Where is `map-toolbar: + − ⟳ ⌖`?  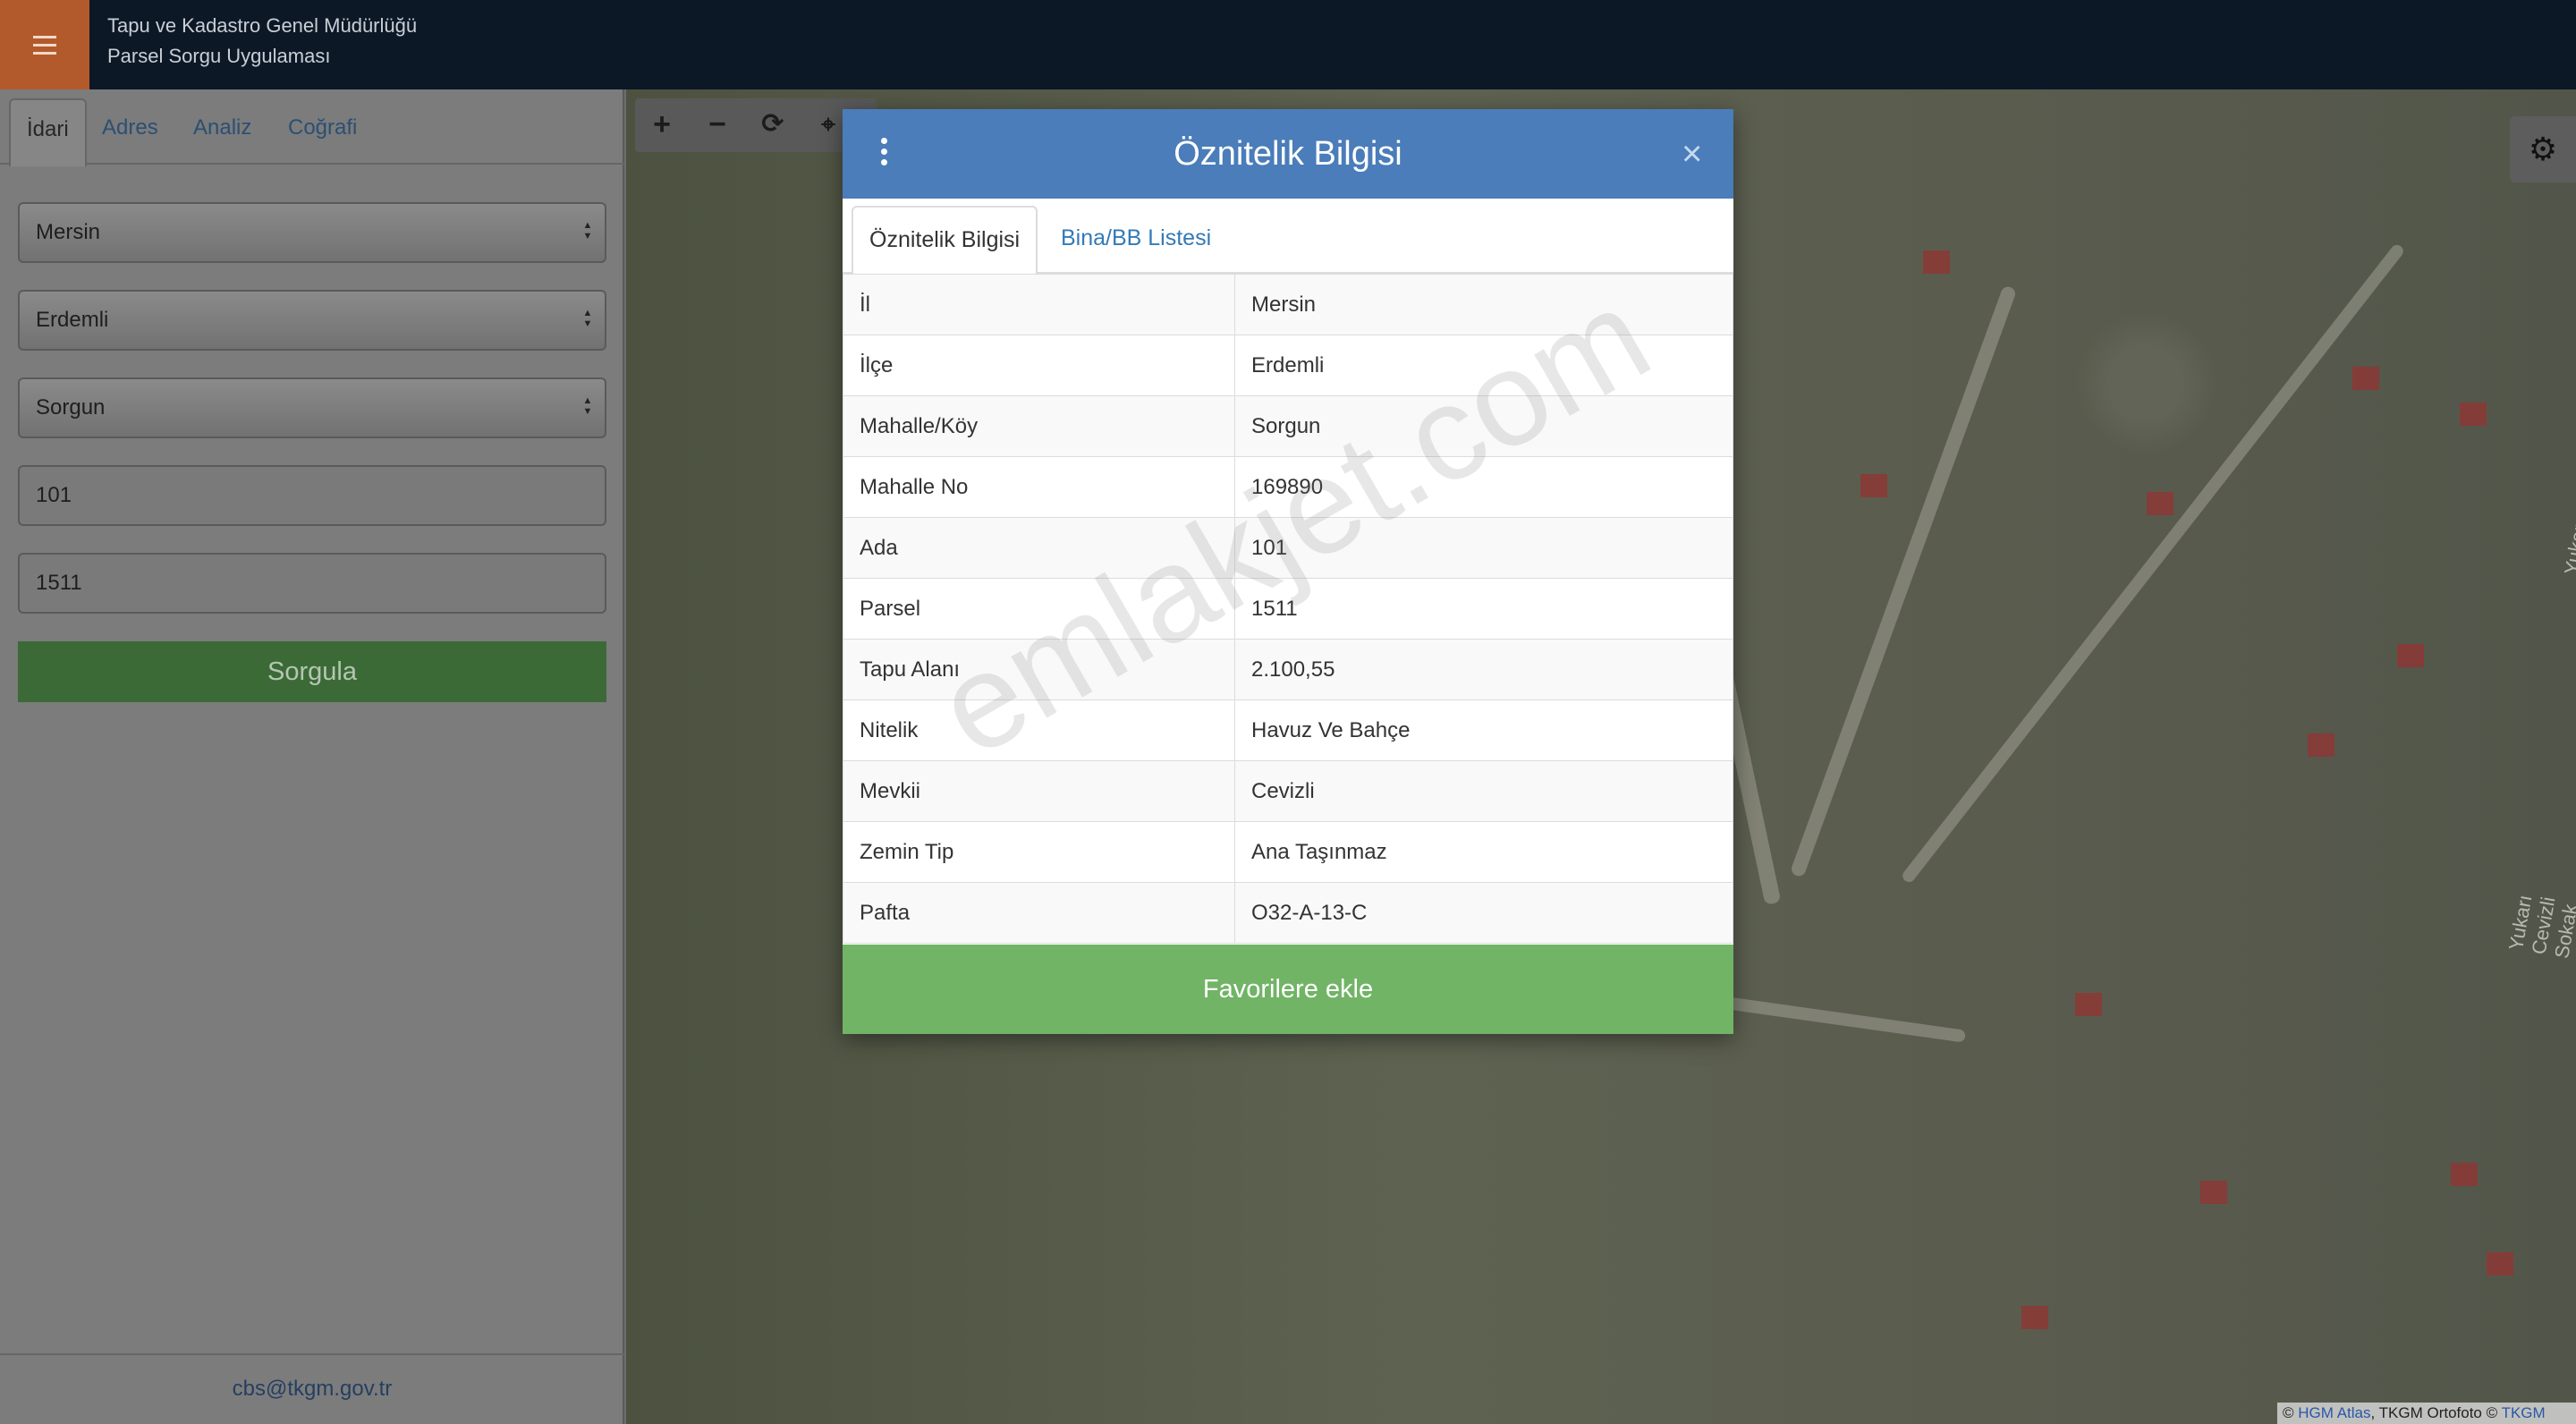
map-toolbar: + − ⟳ ⌖ is located at coordinates (756, 125).